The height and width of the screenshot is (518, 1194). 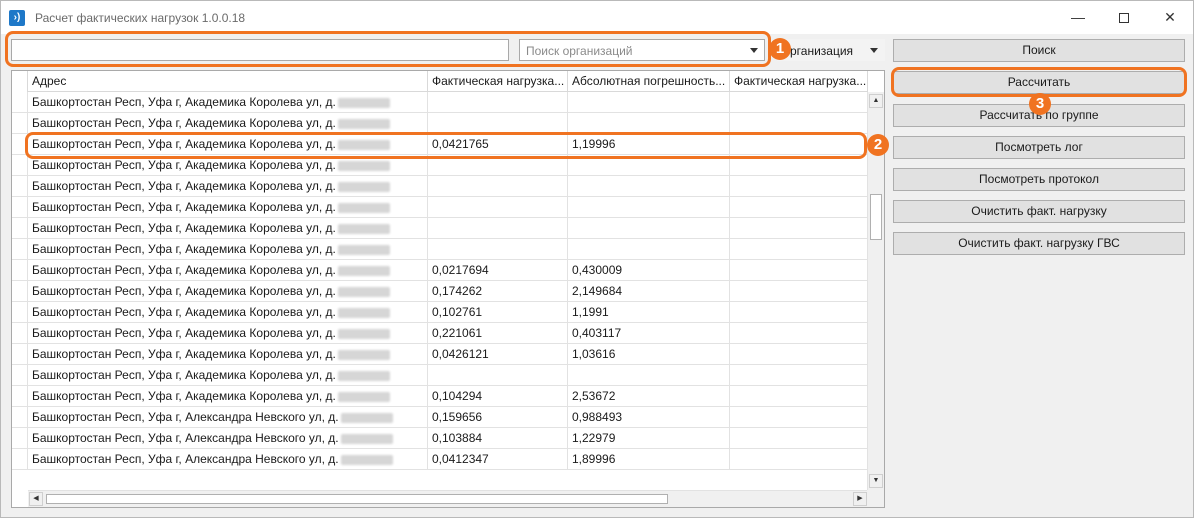 I want to click on minimize-button: —, so click(x=1078, y=17).